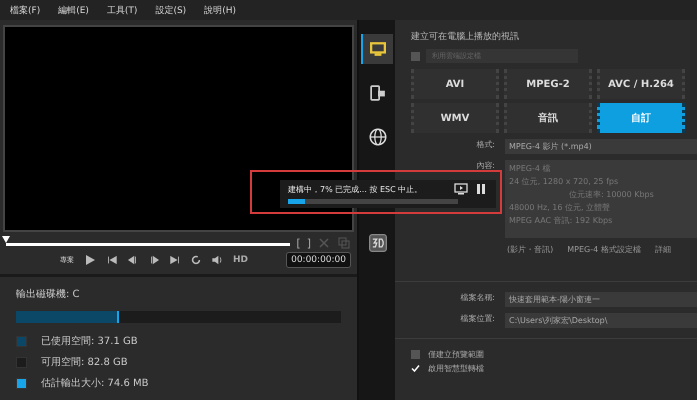  Describe the element at coordinates (122, 10) in the screenshot. I see `menu-item: 工具(T)` at that location.